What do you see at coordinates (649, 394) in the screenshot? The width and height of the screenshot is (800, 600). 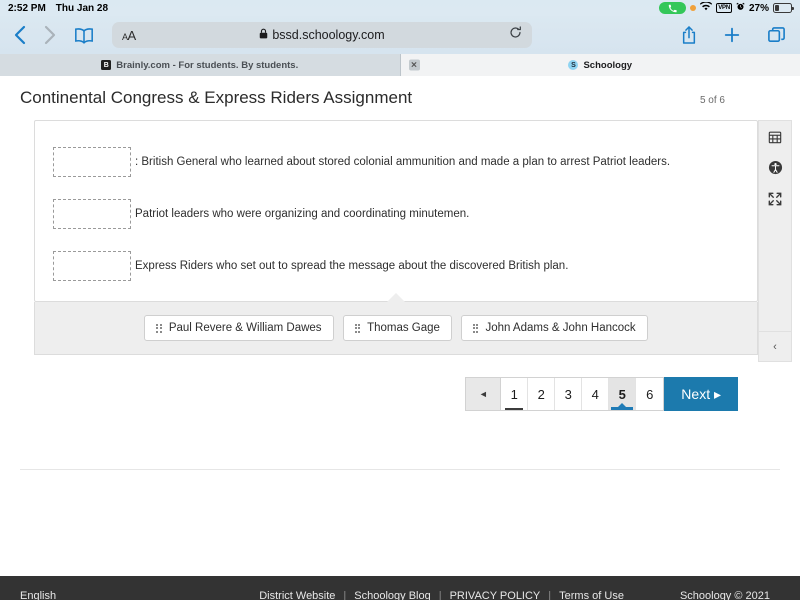 I see `page-number-6: 6` at bounding box center [649, 394].